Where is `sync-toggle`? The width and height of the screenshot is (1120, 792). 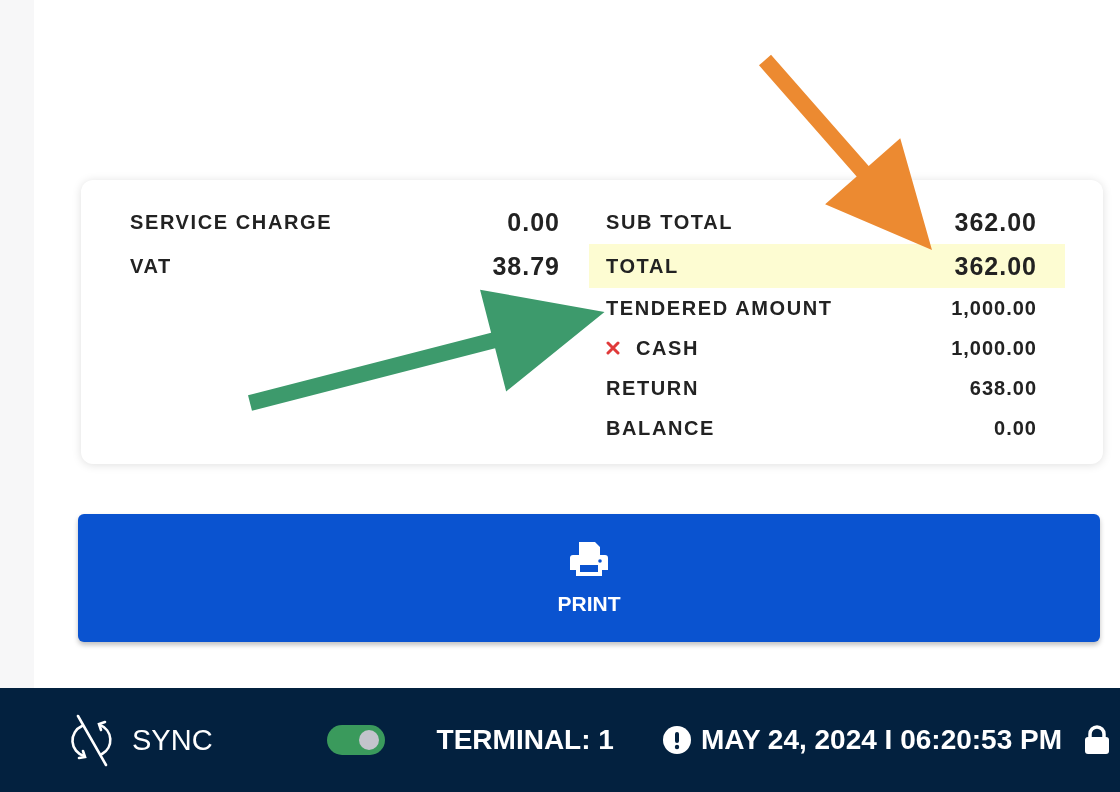 sync-toggle is located at coordinates (355, 740).